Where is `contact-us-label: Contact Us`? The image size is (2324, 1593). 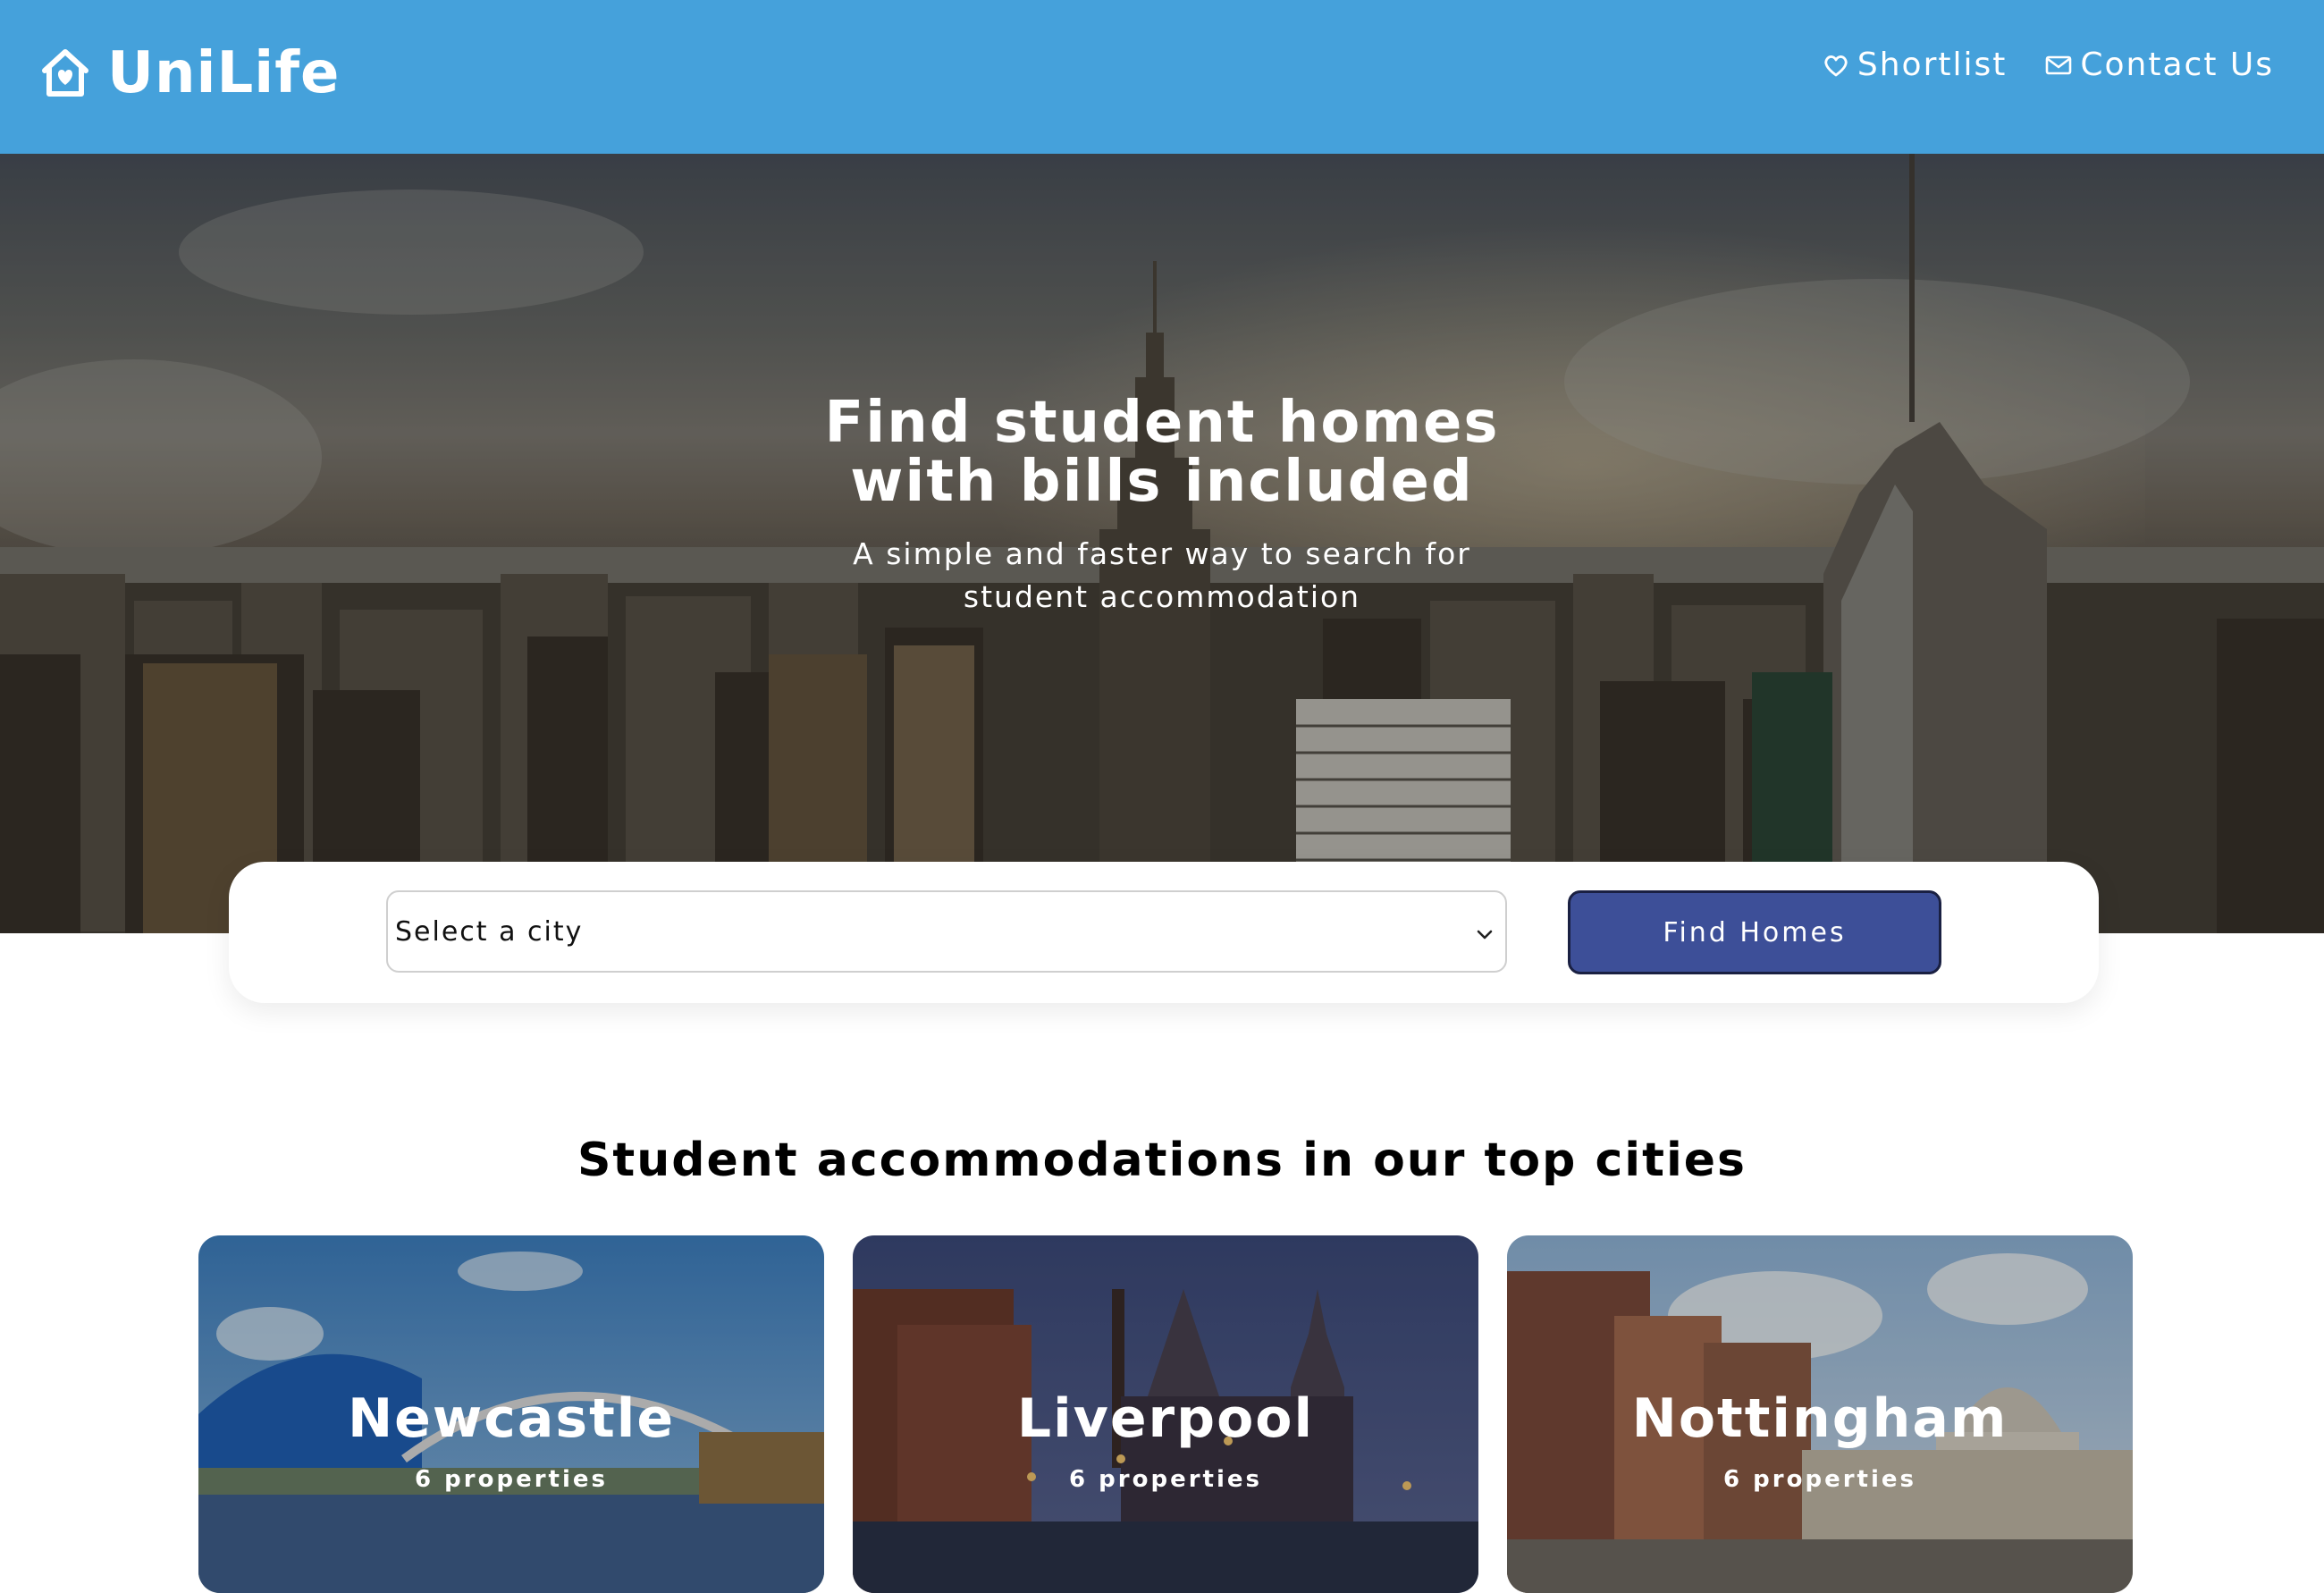 contact-us-label: Contact Us is located at coordinates (2177, 64).